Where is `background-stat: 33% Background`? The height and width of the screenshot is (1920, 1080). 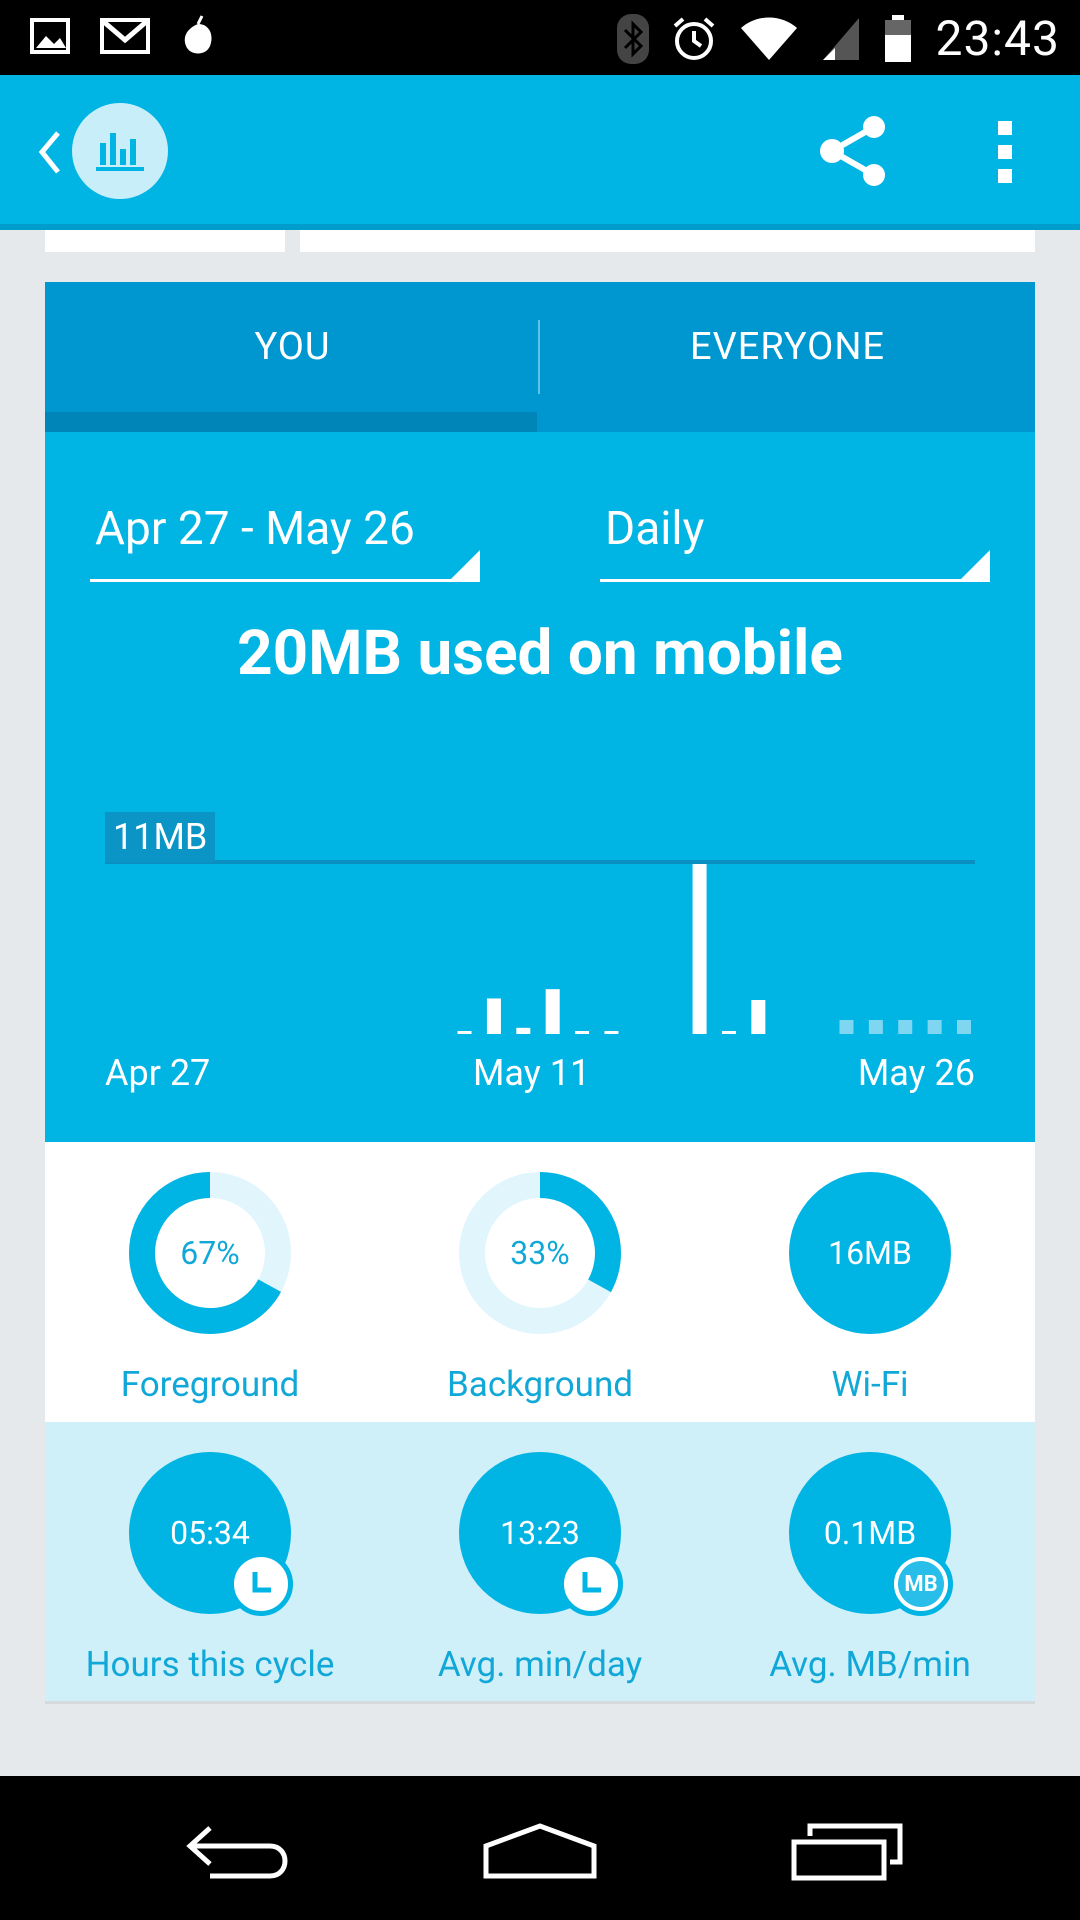 background-stat: 33% Background is located at coordinates (540, 1282).